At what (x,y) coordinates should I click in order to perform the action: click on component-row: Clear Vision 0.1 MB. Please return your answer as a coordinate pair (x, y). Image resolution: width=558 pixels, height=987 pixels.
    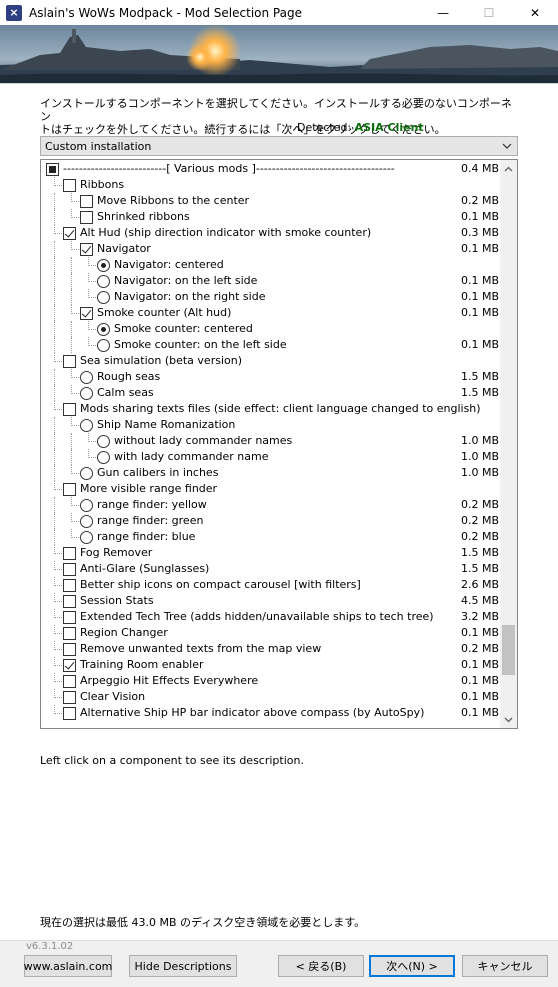
    Looking at the image, I should click on (271, 697).